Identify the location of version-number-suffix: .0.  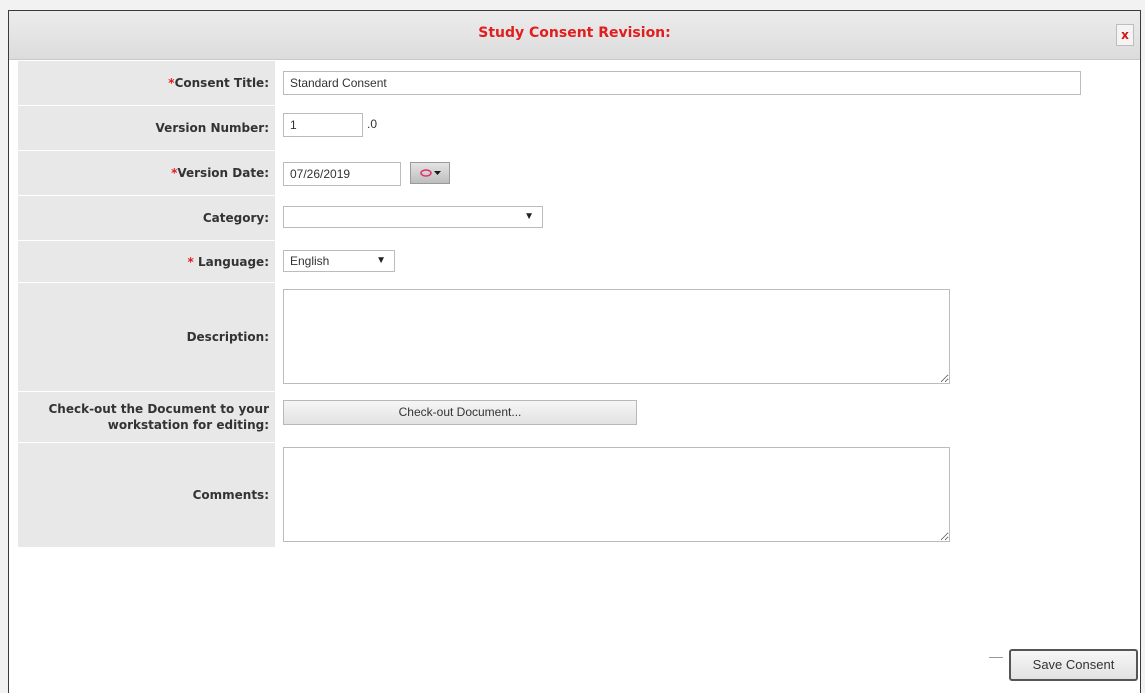
(372, 124).